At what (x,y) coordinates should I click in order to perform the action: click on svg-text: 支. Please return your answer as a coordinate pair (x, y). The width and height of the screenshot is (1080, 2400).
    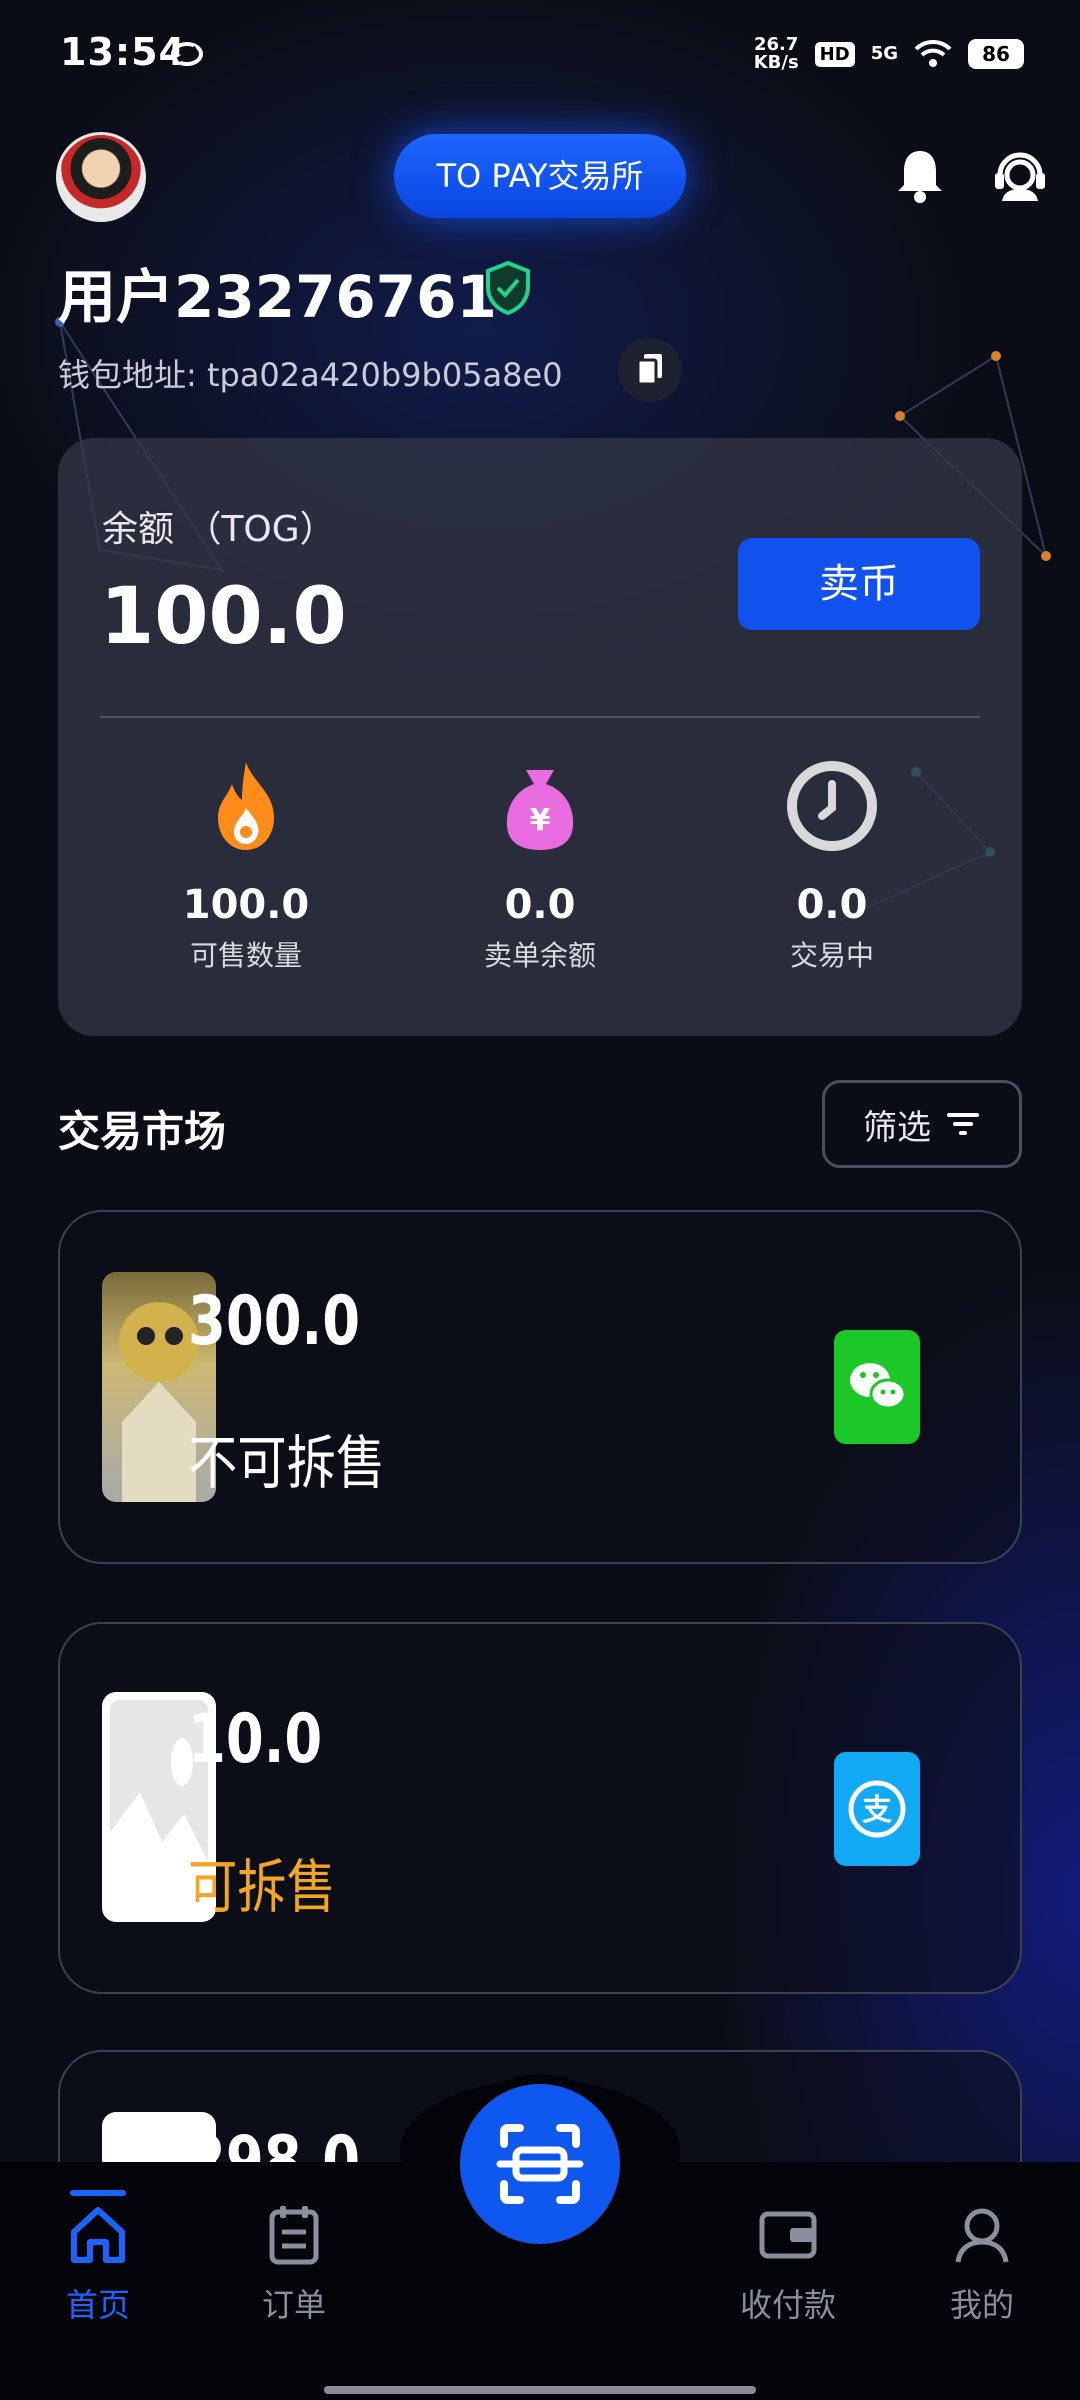
    Looking at the image, I should click on (877, 1810).